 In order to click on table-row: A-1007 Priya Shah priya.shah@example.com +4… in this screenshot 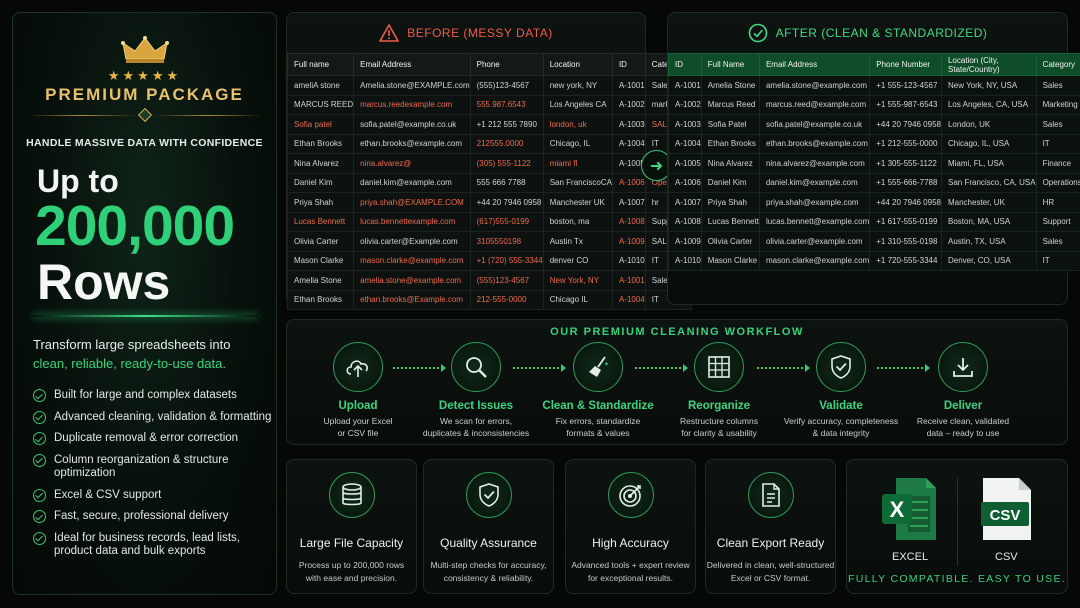, I will do `click(874, 202)`.